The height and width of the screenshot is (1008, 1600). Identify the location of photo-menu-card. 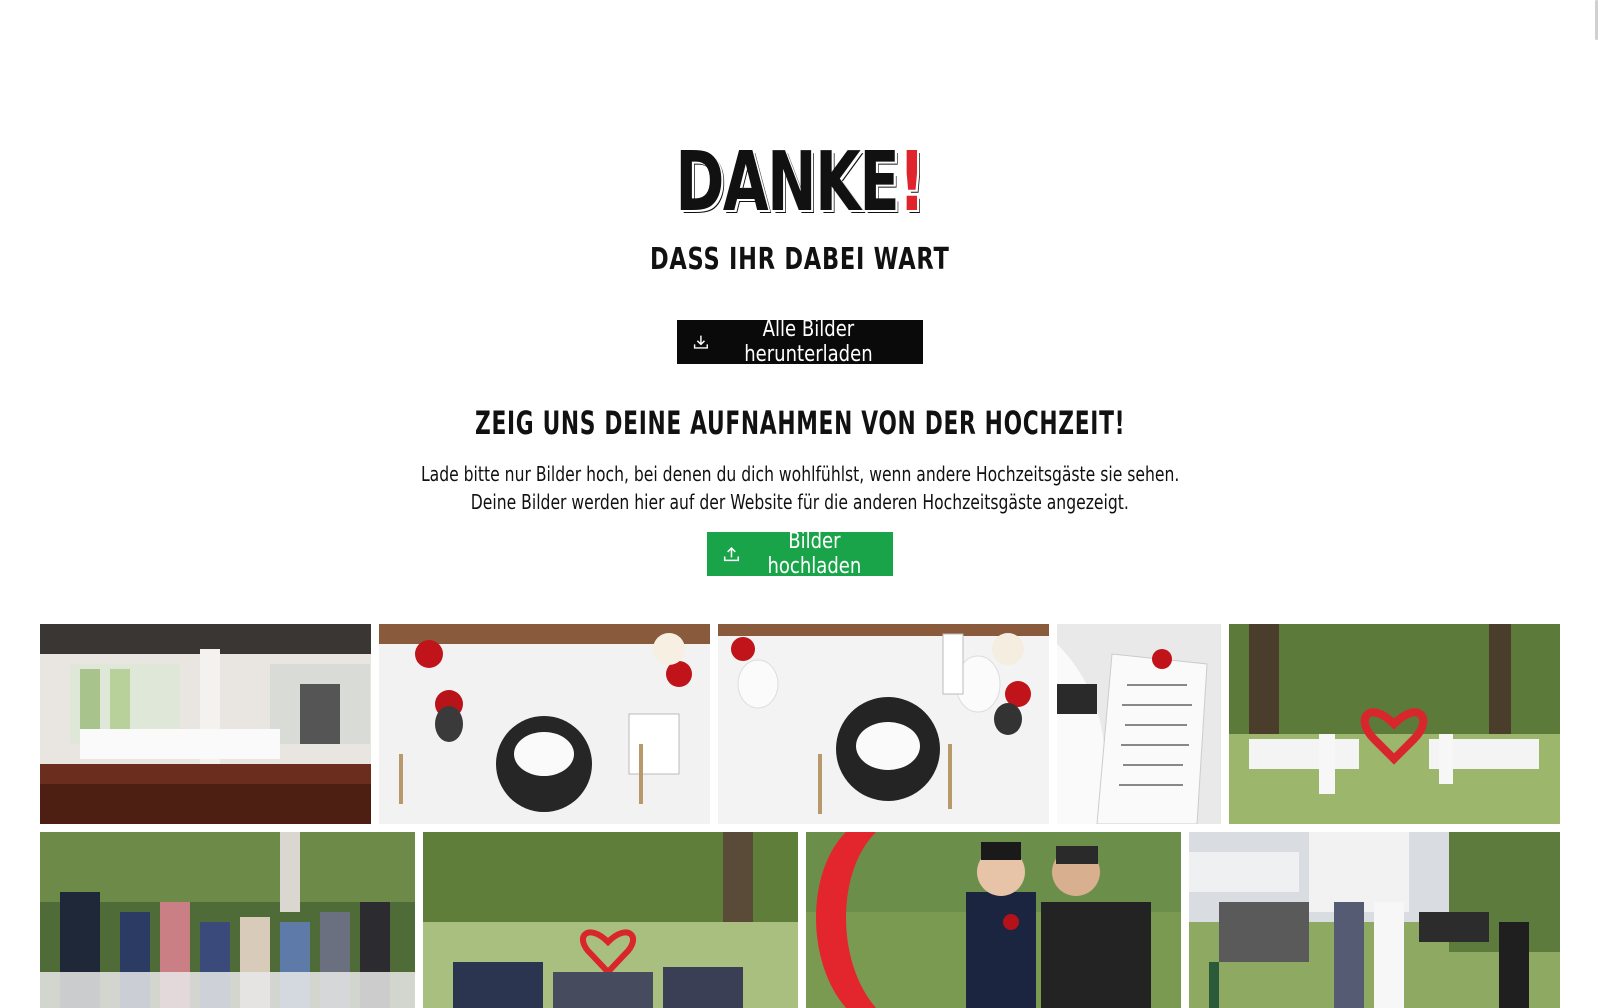
(1139, 724).